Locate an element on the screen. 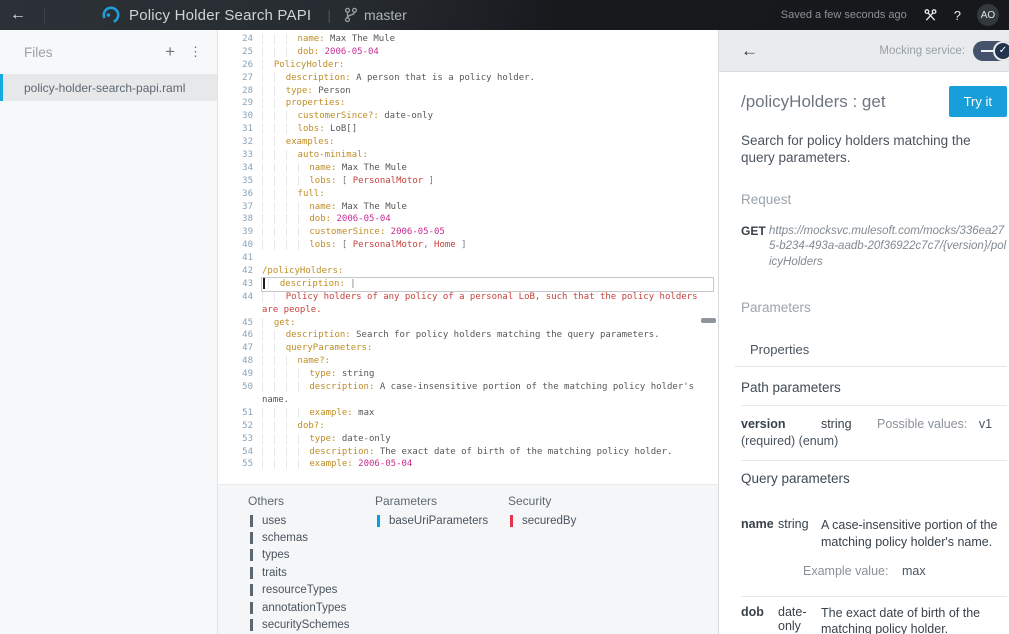  path-parameters-heading: Path parameters is located at coordinates (791, 388).